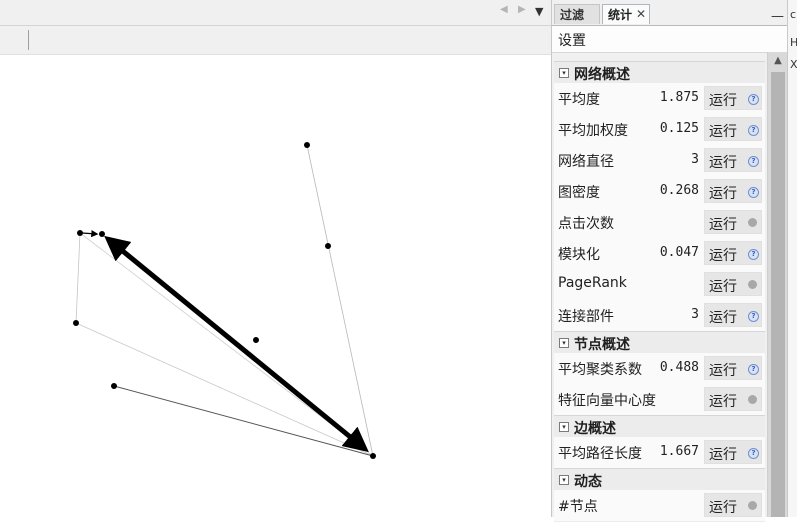  I want to click on tab-filter: 过滤, so click(577, 14).